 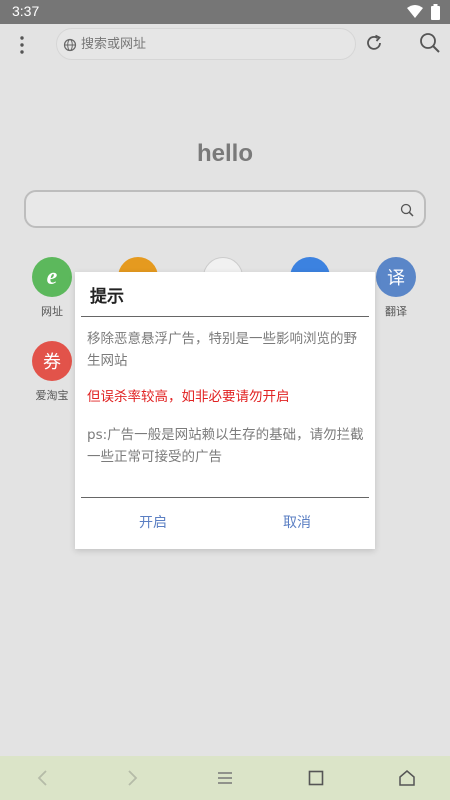 What do you see at coordinates (316, 778) in the screenshot?
I see `tabs-icon` at bounding box center [316, 778].